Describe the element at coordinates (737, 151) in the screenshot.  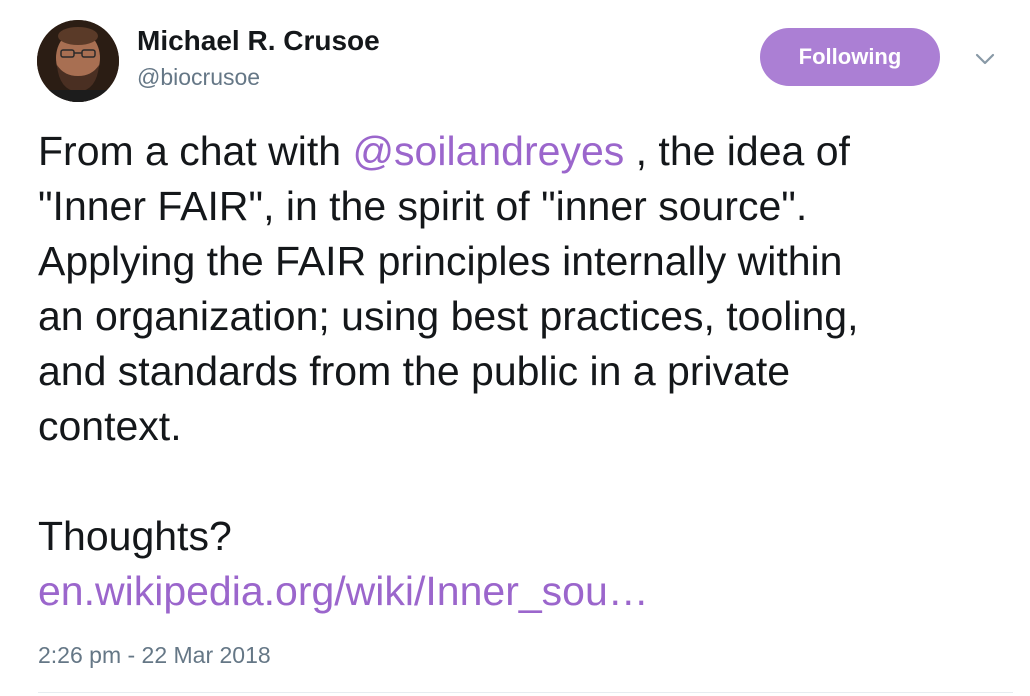
I see `tweet-text-segment: , the idea of` at that location.